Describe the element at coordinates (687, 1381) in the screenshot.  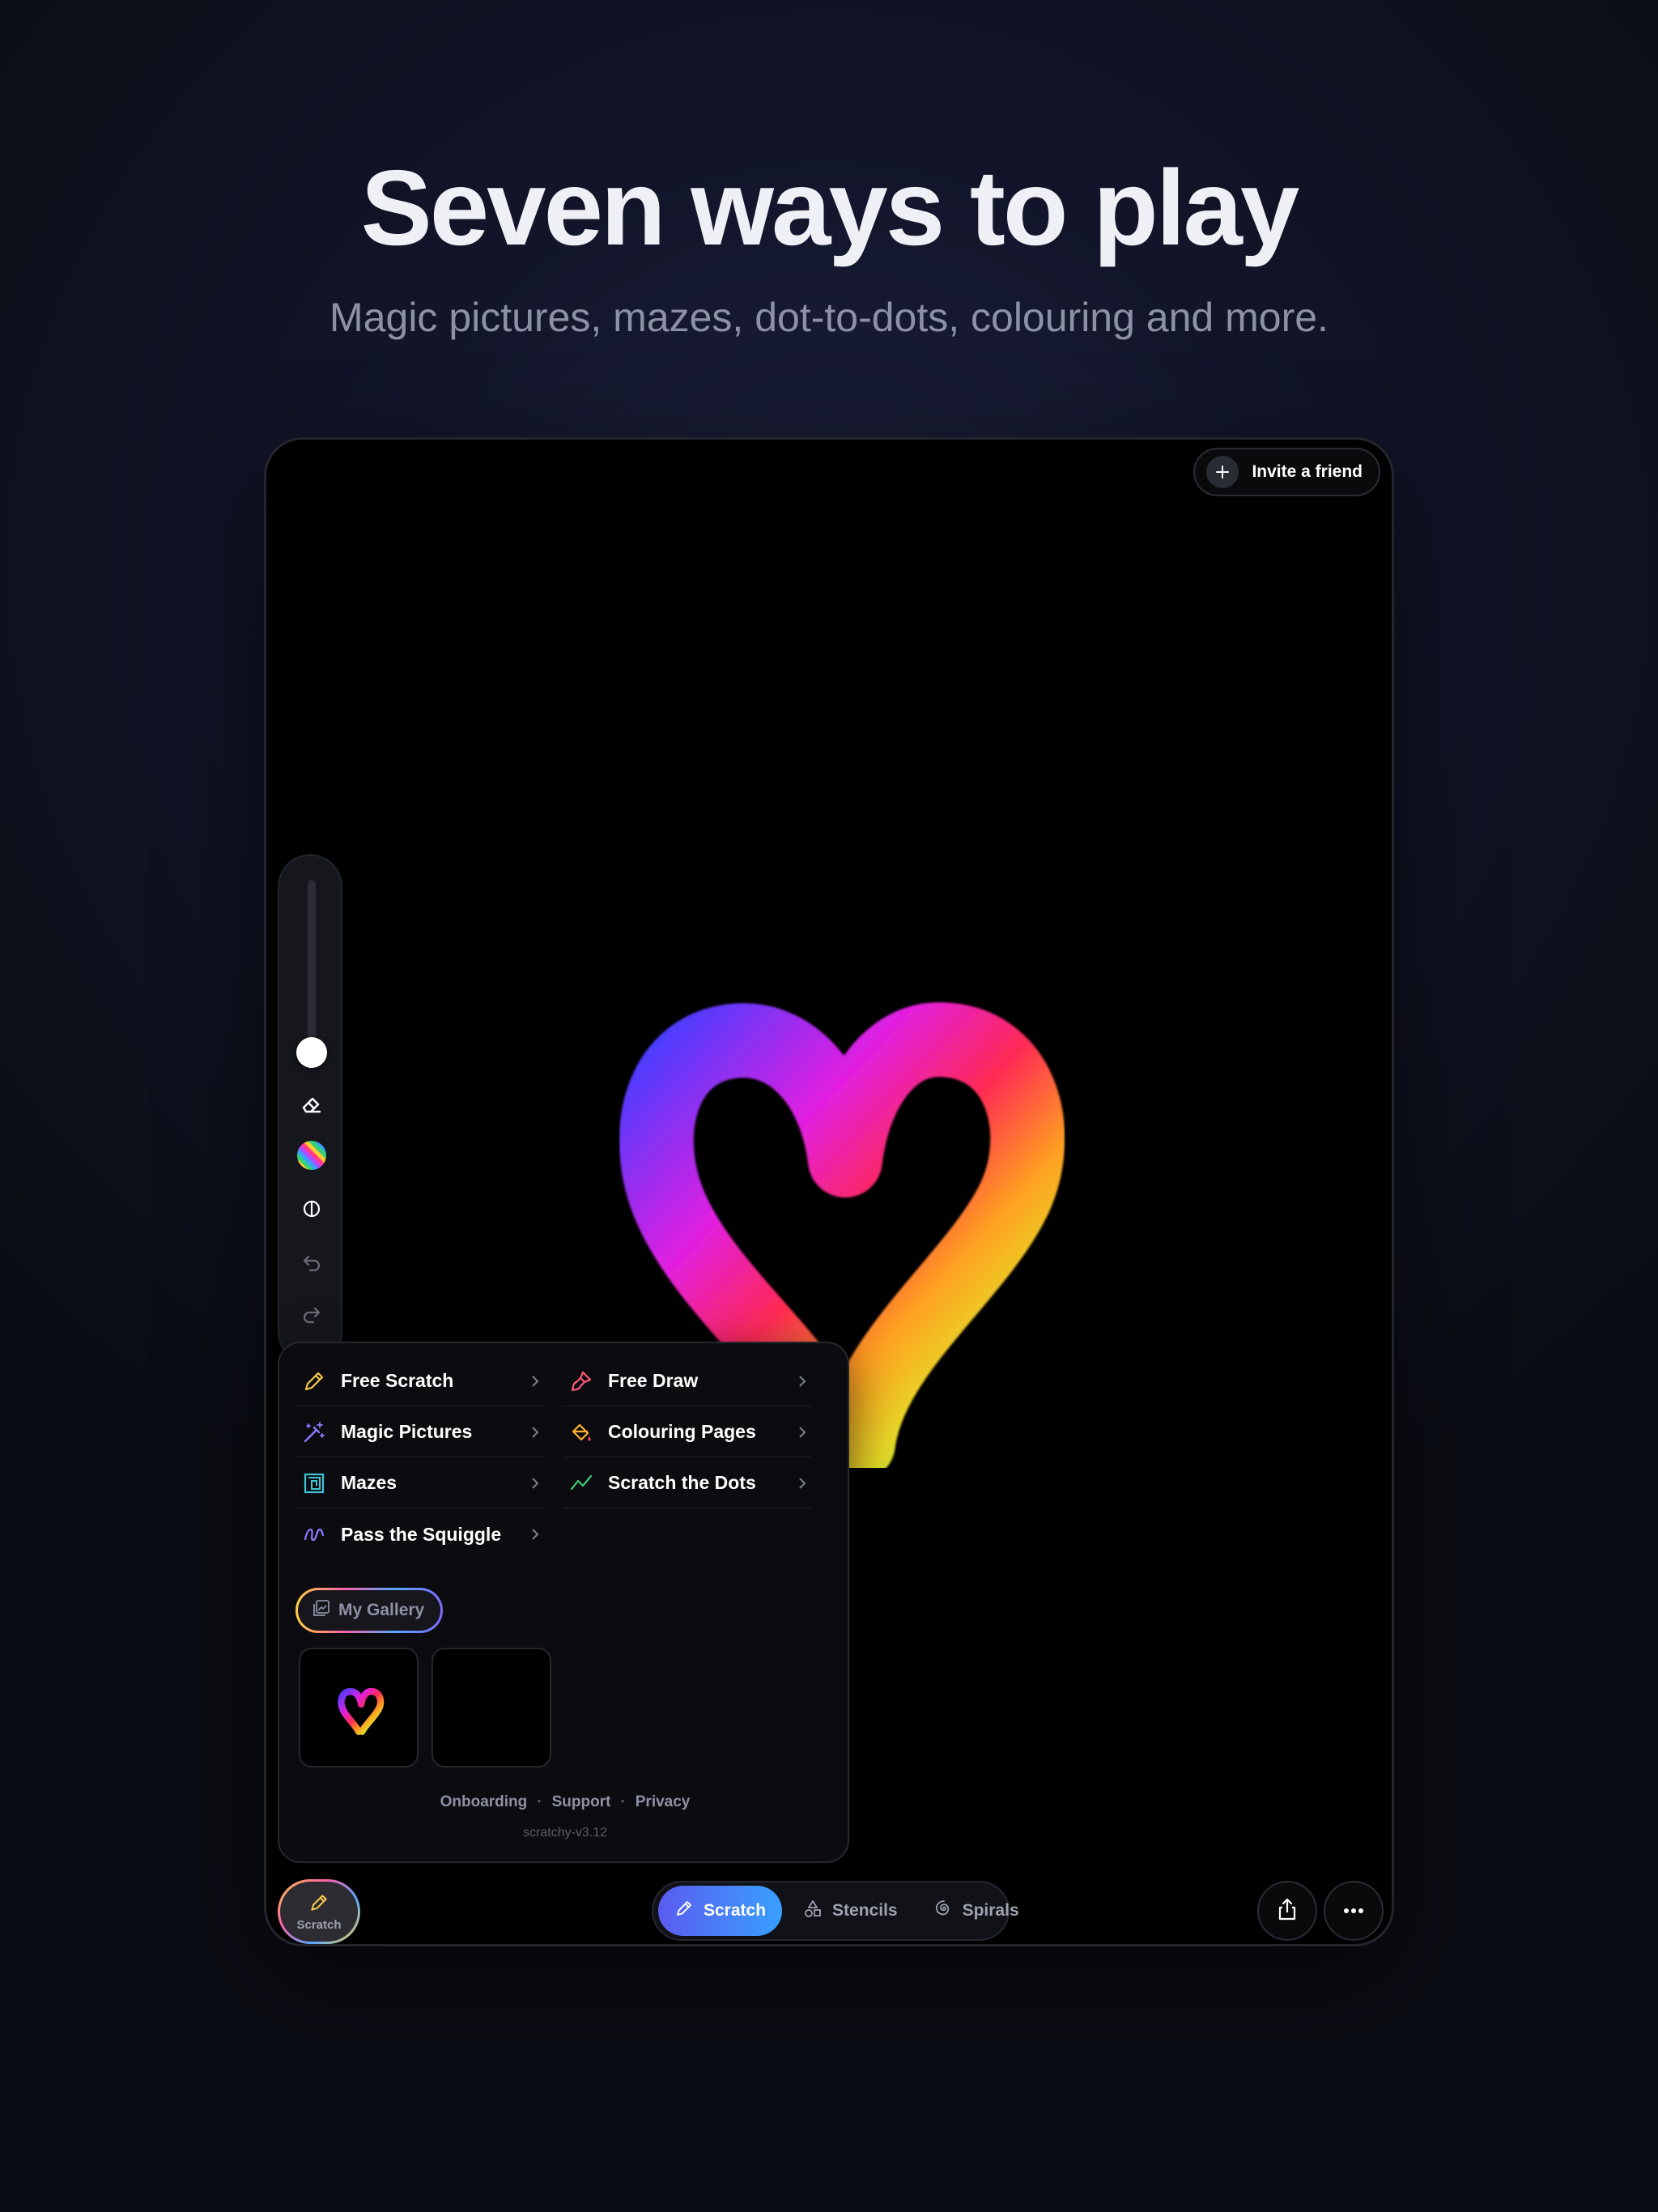
I see `mode-free-draw: Free Draw` at that location.